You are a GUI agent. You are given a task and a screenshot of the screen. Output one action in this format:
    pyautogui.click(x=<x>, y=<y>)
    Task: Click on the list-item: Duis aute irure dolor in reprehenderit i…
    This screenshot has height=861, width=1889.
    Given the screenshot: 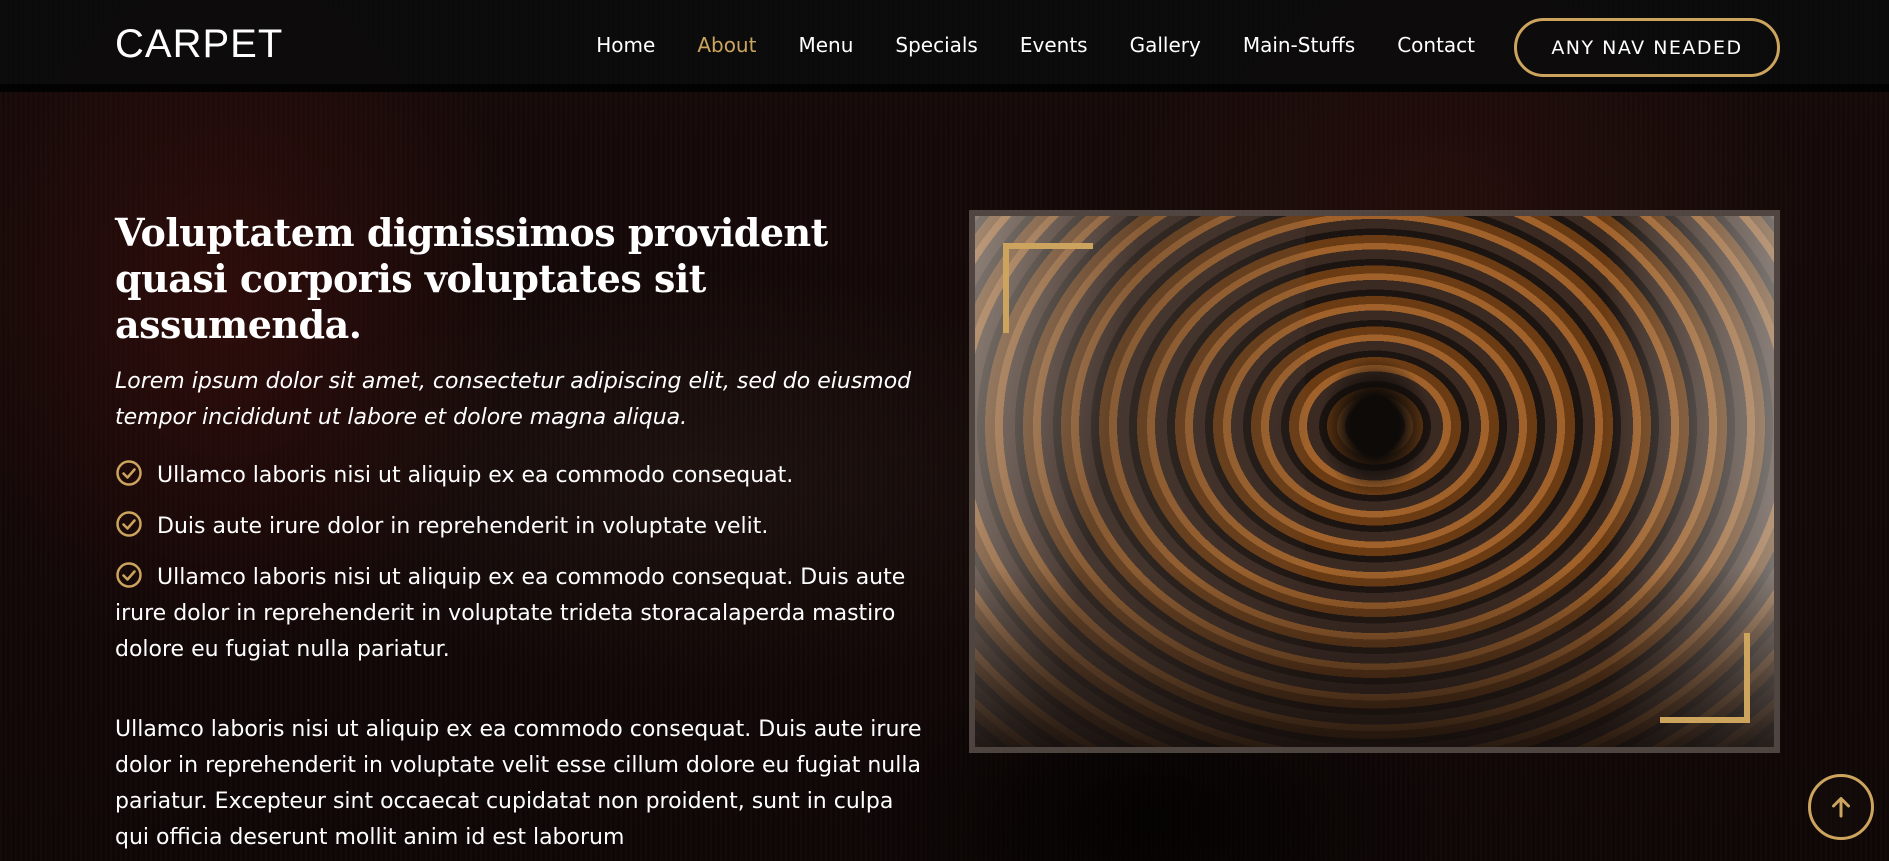 What is the action you would take?
    pyautogui.click(x=520, y=527)
    